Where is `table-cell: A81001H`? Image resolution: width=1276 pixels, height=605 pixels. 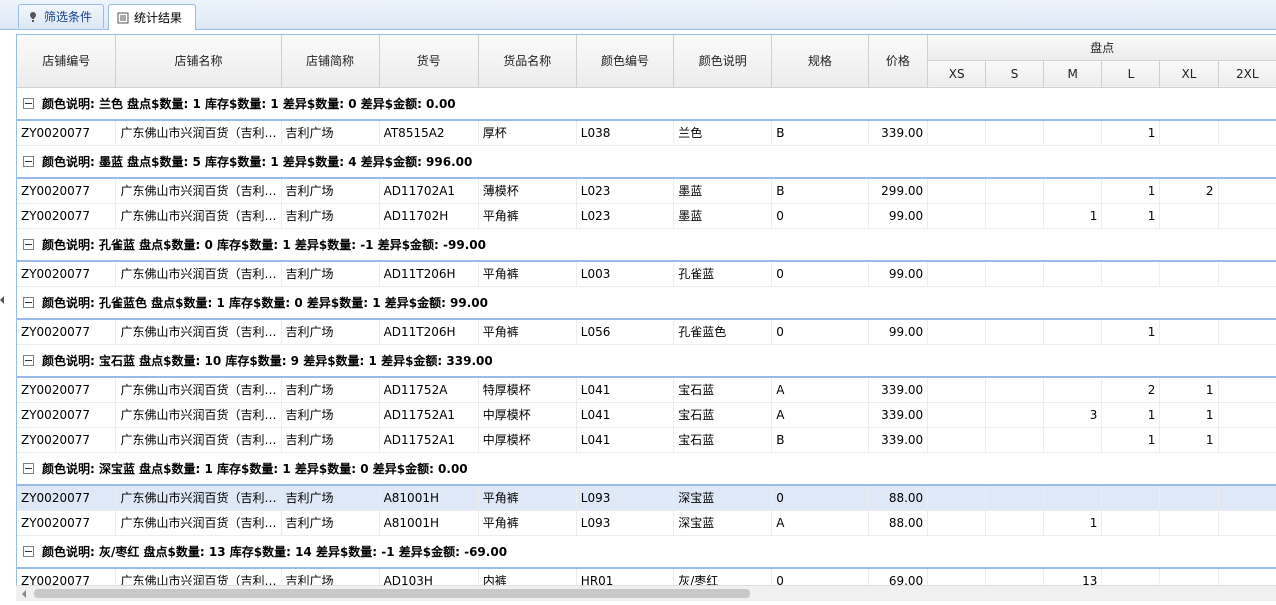
table-cell: A81001H is located at coordinates (429, 523).